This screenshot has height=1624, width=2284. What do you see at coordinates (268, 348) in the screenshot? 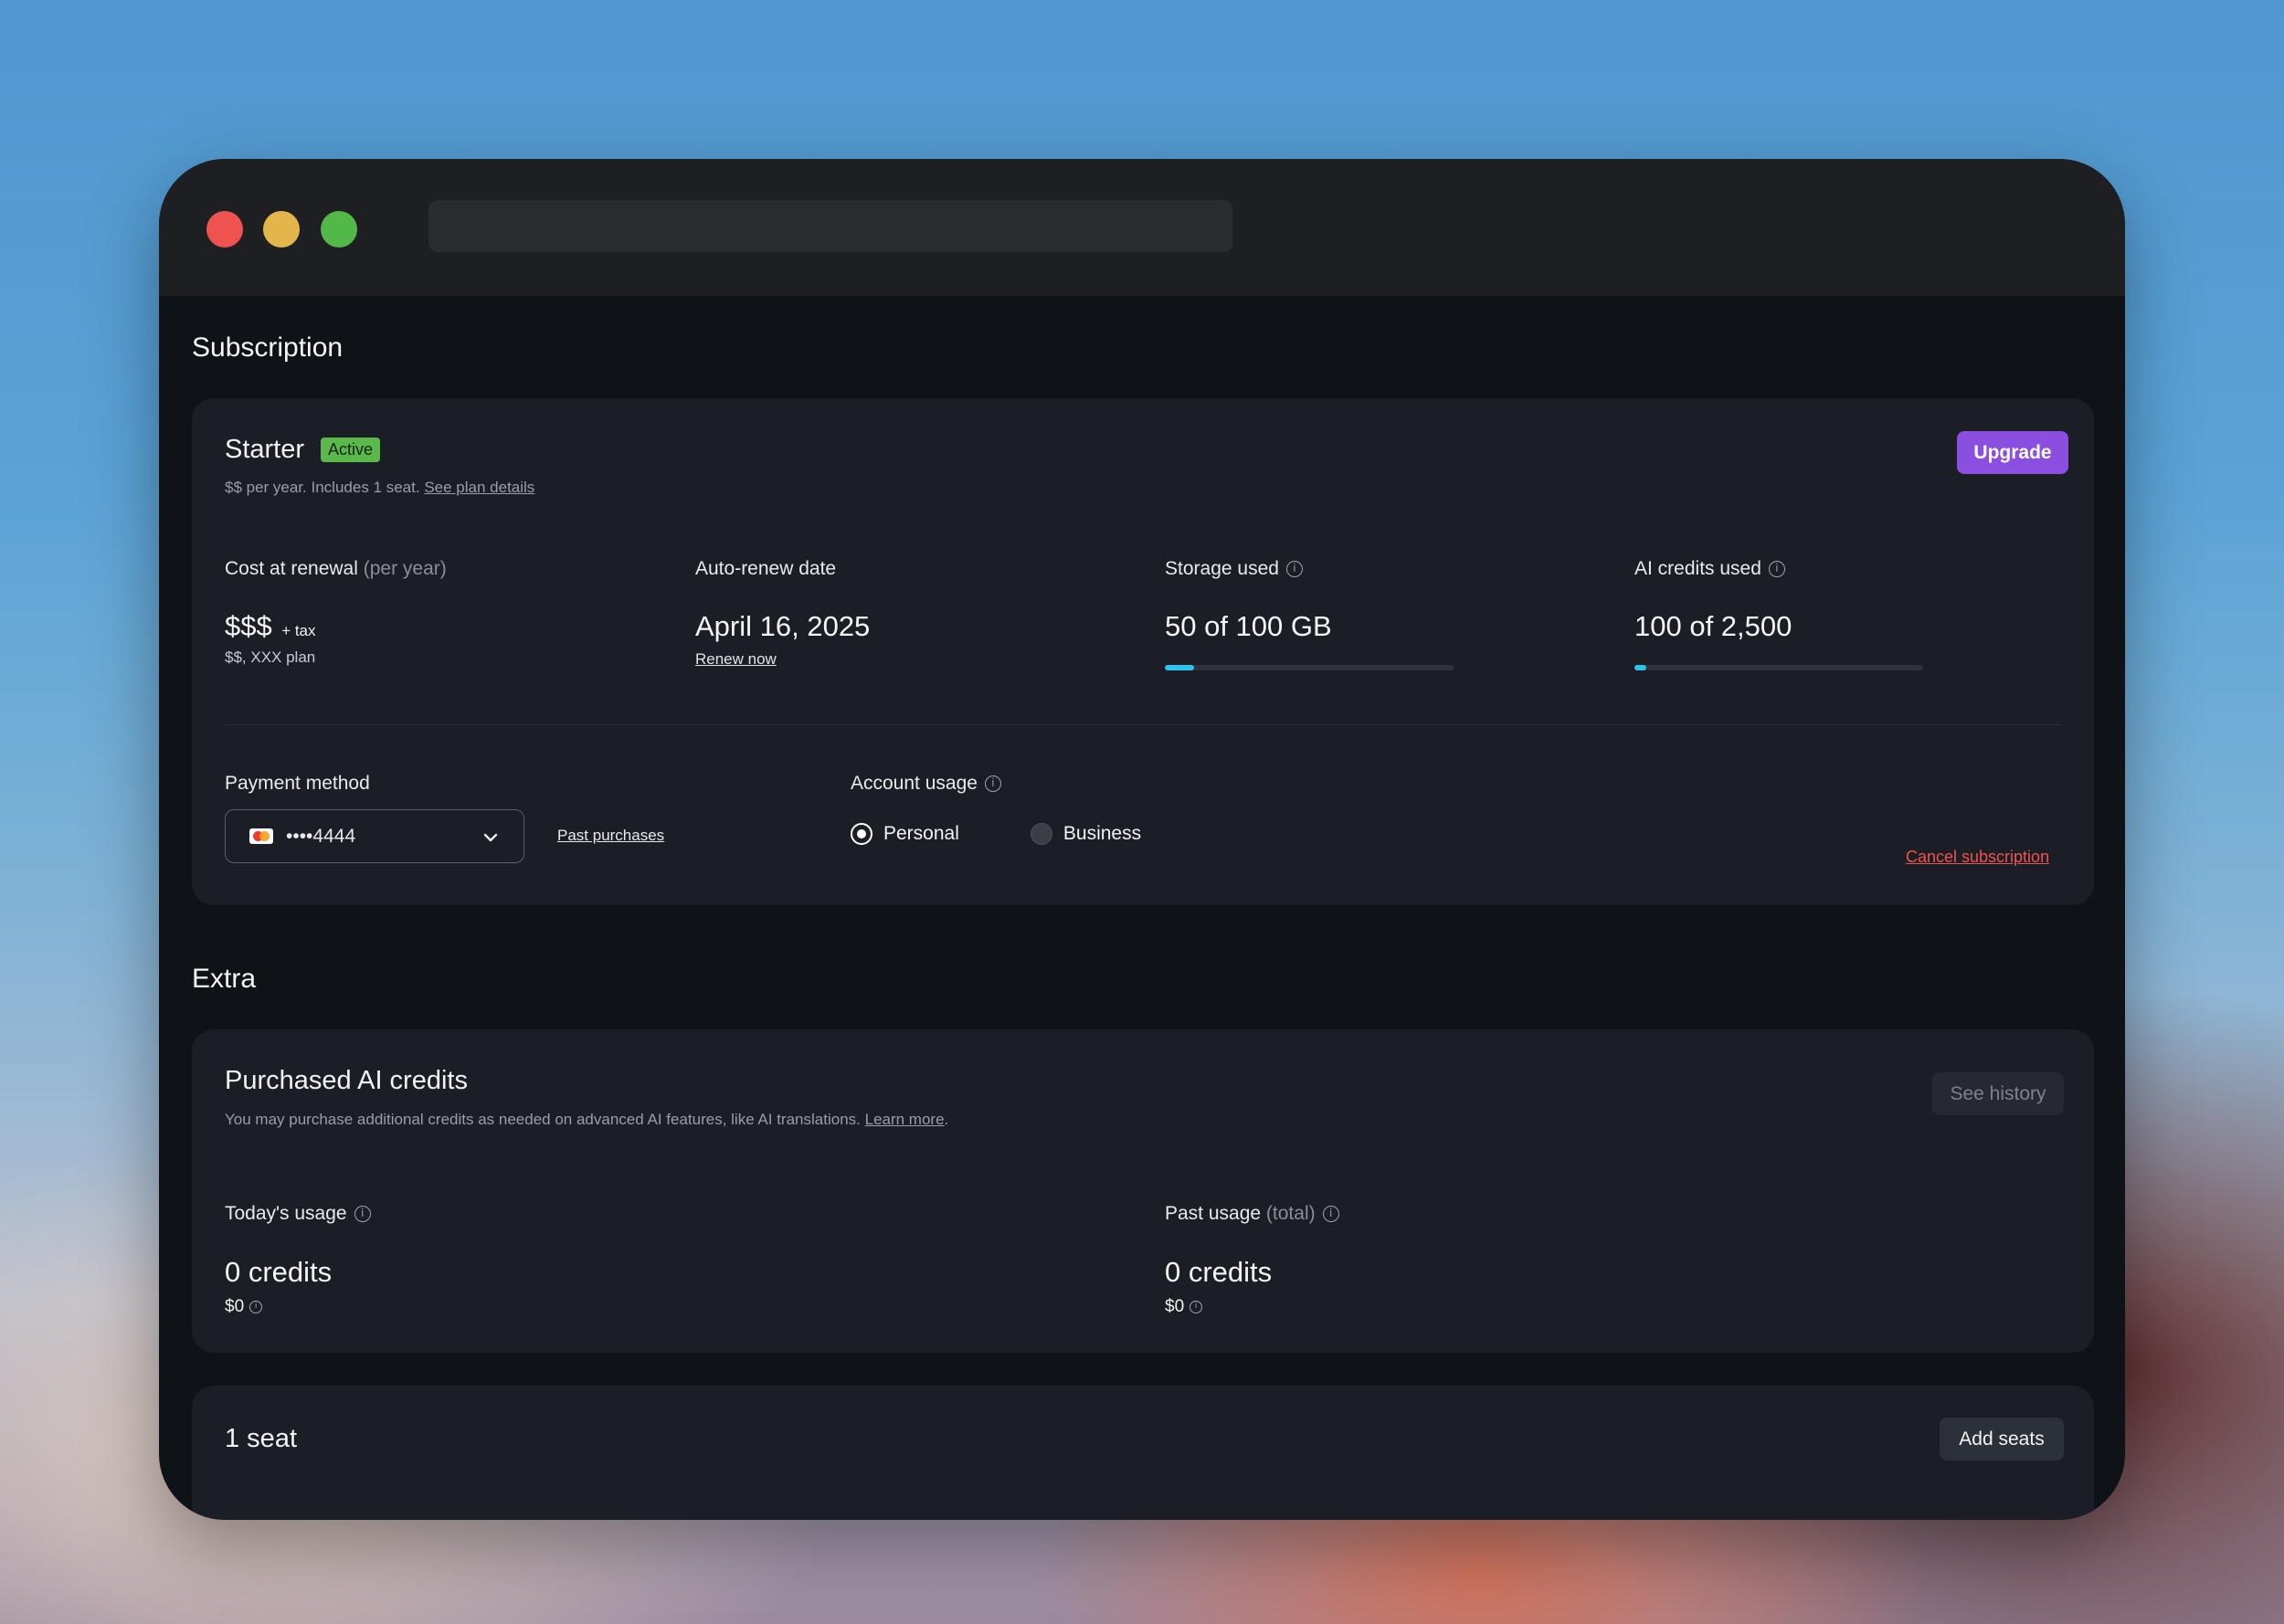
I see `subscription-heading: Subscription` at bounding box center [268, 348].